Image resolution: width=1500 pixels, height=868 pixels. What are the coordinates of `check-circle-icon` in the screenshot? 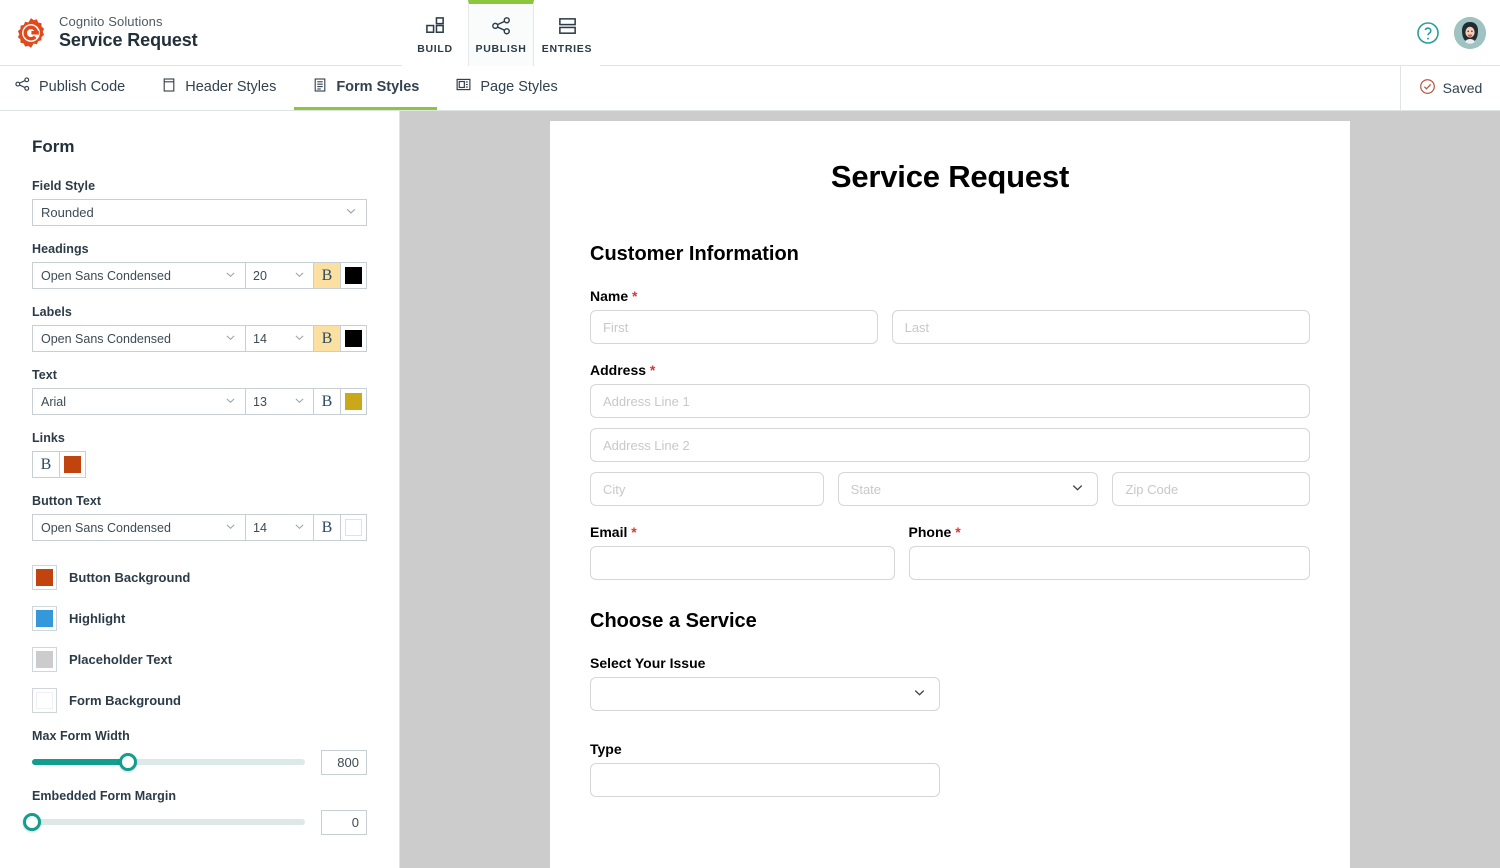 It's located at (1427, 88).